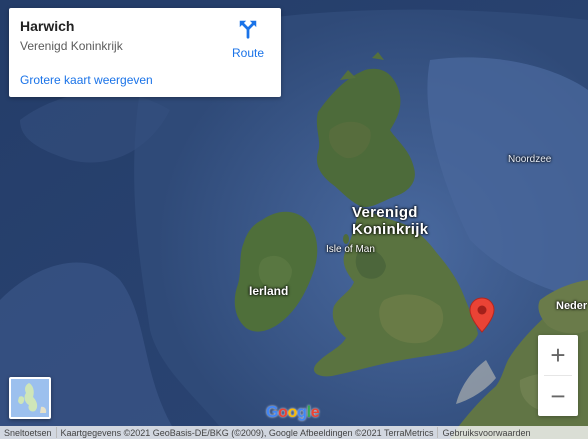 The height and width of the screenshot is (439, 588). What do you see at coordinates (28, 433) in the screenshot?
I see `keyboard-shortcuts-link: Sneltoetsen` at bounding box center [28, 433].